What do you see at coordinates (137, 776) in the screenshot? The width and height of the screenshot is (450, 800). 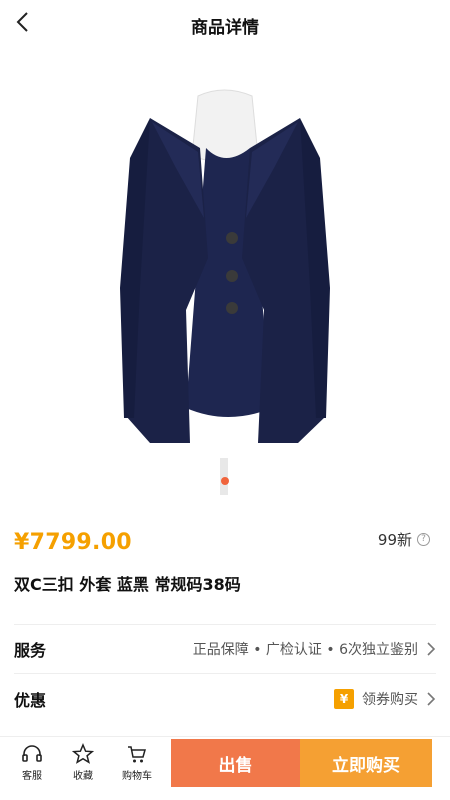 I see `cart-label: 购物车` at bounding box center [137, 776].